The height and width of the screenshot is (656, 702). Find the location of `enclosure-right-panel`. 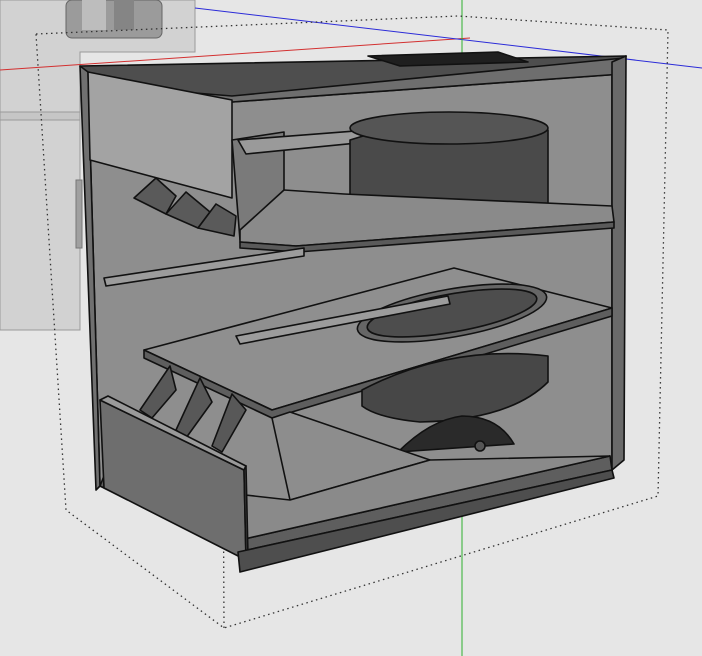

enclosure-right-panel is located at coordinates (619, 263).